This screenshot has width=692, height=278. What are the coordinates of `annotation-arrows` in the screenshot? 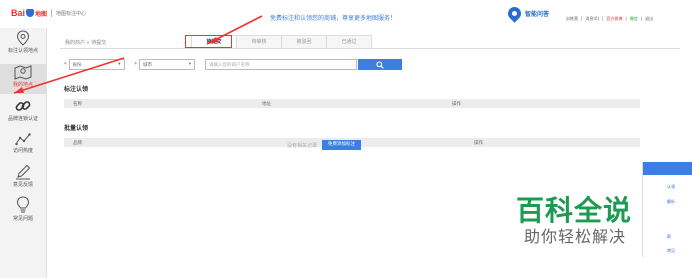 It's located at (138, 54).